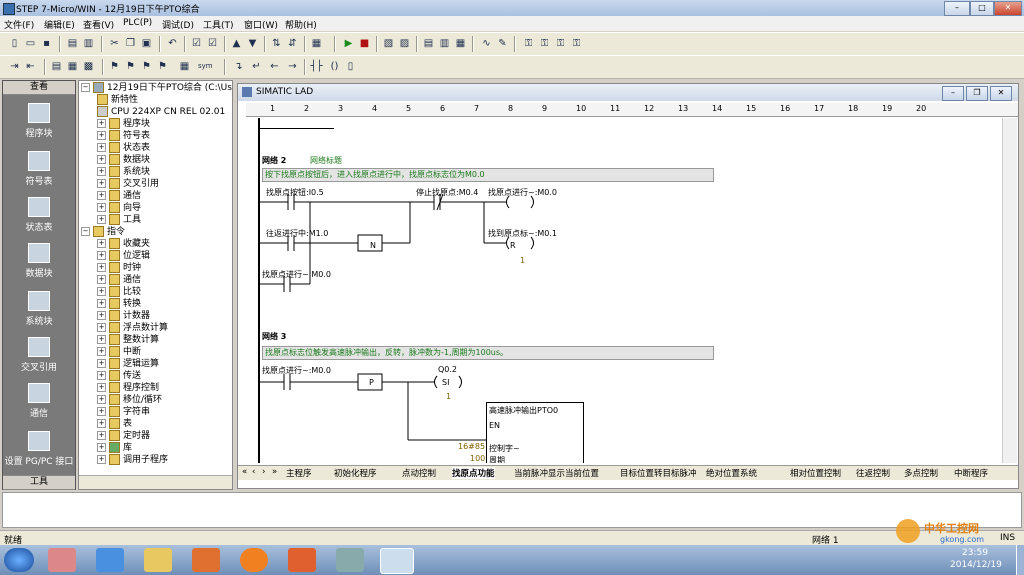 This screenshot has height=575, width=1024. What do you see at coordinates (123, 136) in the screenshot?
I see `tree-item: + 符号表` at bounding box center [123, 136].